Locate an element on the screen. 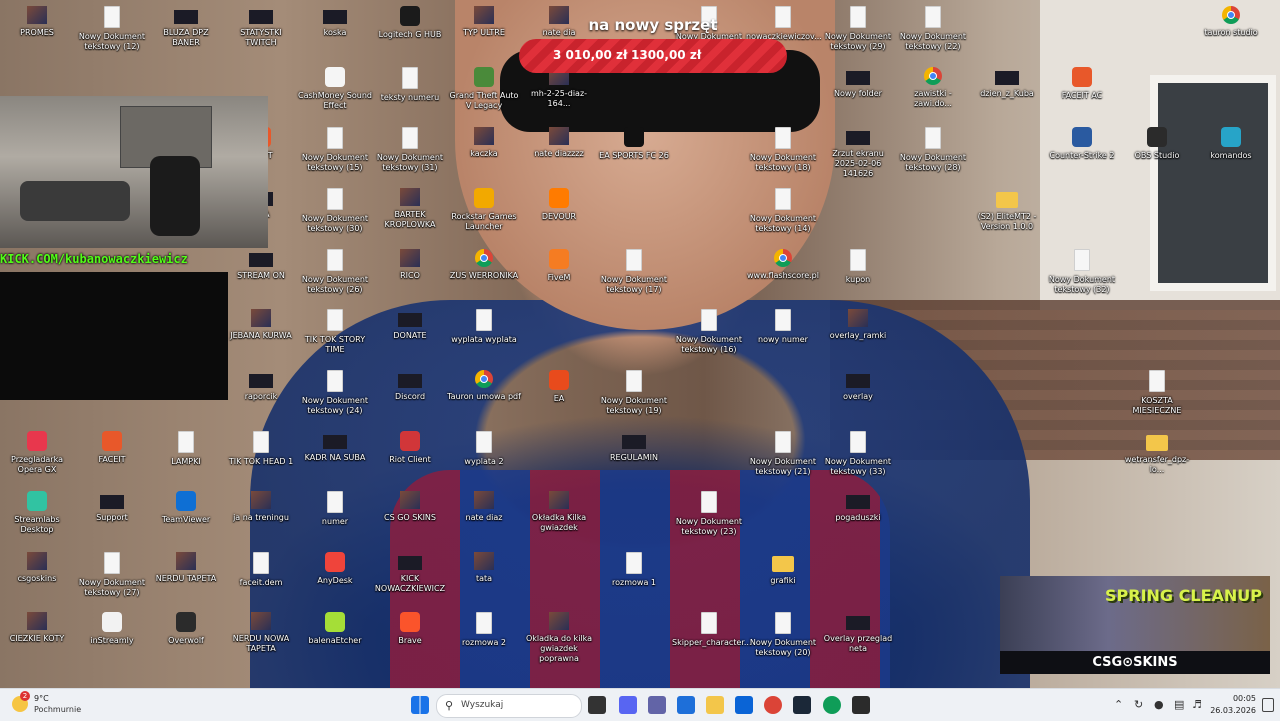  store-icon is located at coordinates (686, 705).